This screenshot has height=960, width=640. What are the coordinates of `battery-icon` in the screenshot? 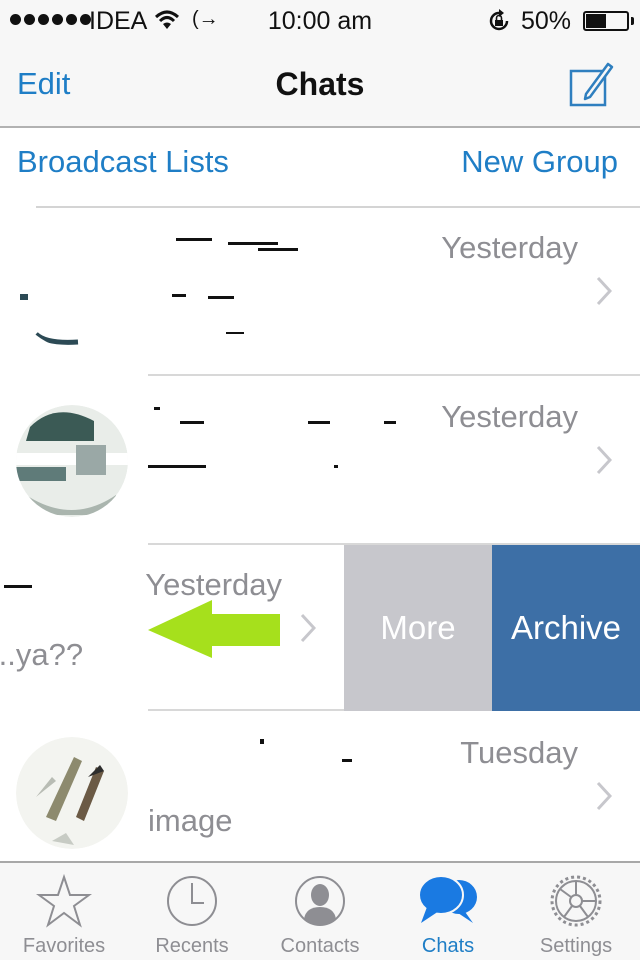 It's located at (606, 21).